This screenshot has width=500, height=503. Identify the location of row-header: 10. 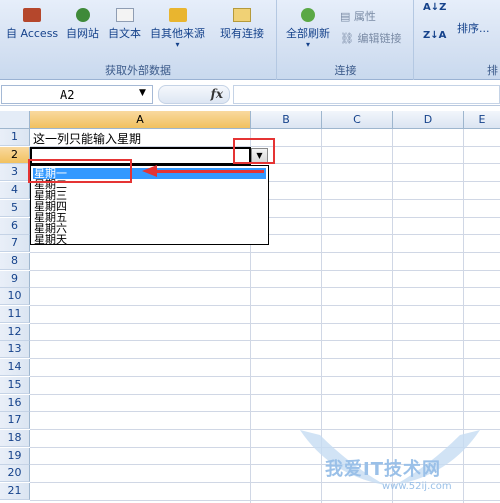
(15, 297).